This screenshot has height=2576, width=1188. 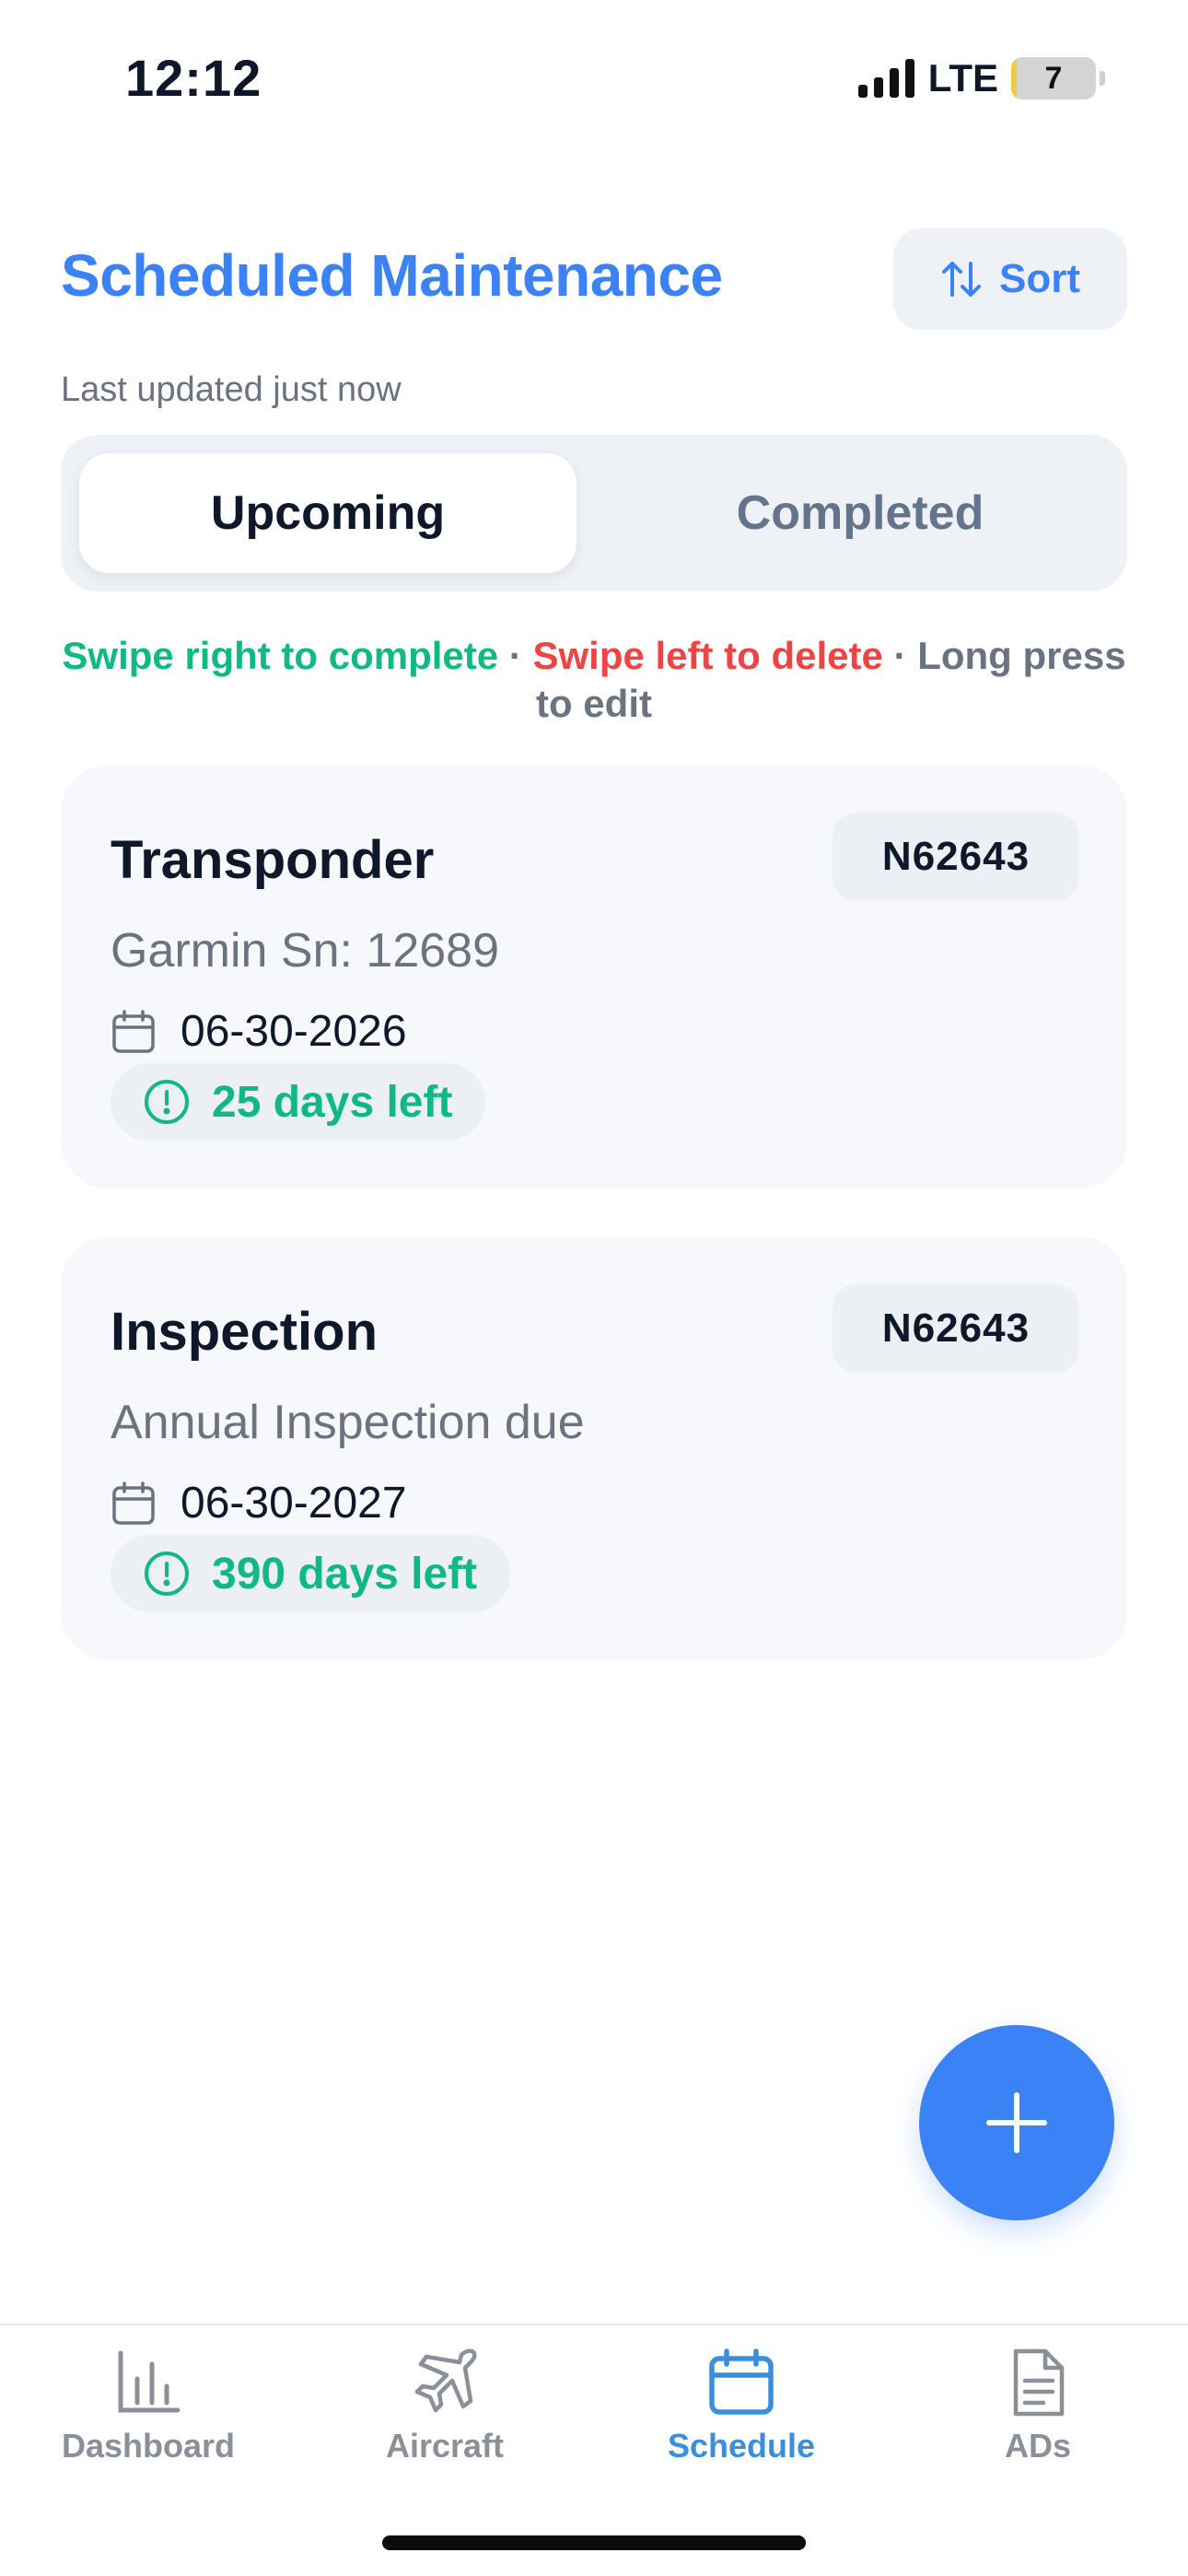 I want to click on status-segmented-control: Upcoming Completed, so click(x=594, y=513).